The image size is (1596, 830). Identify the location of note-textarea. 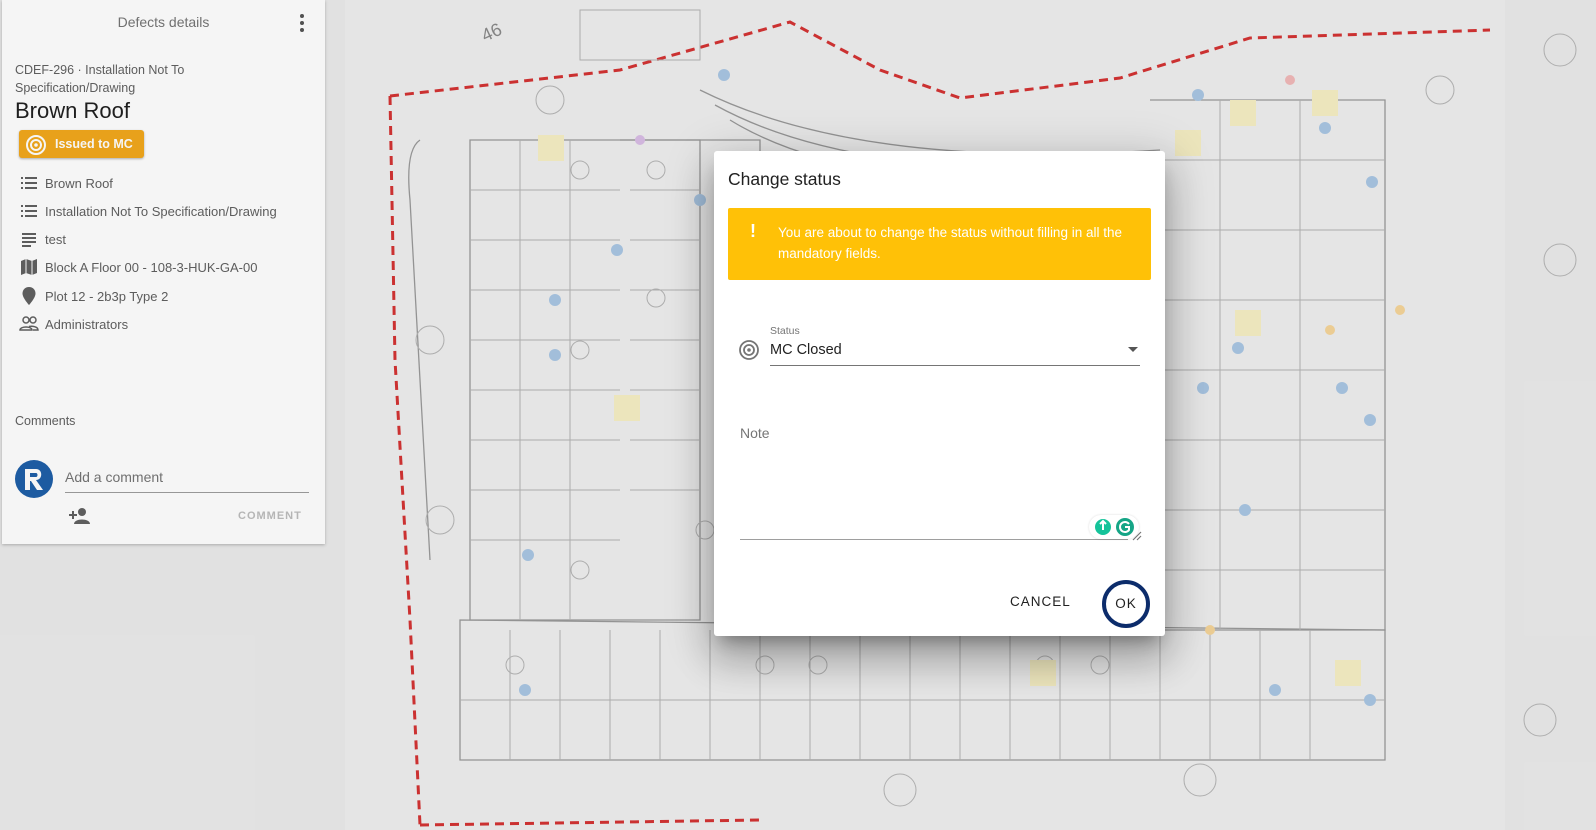
(934, 493).